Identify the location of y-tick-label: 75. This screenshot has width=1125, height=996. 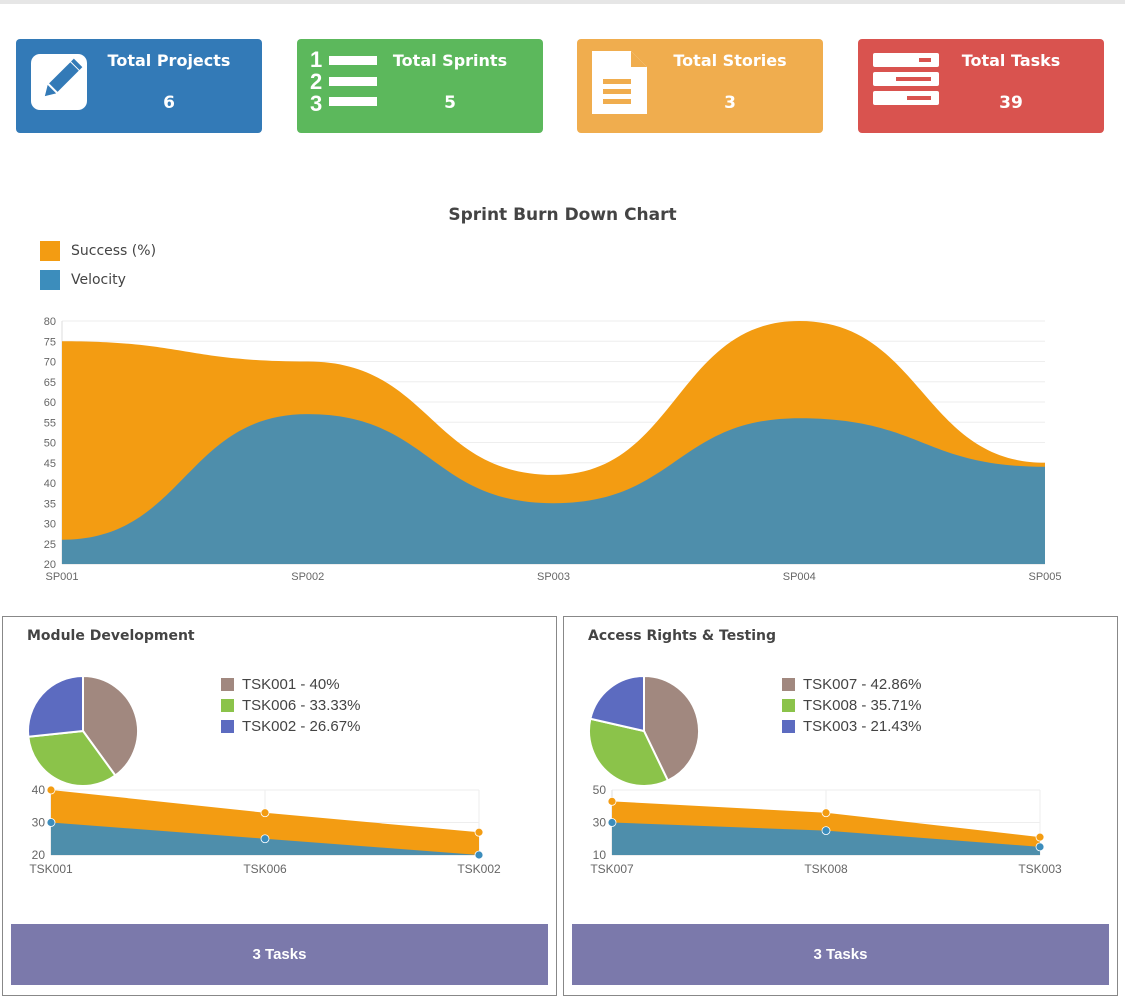
(50, 342).